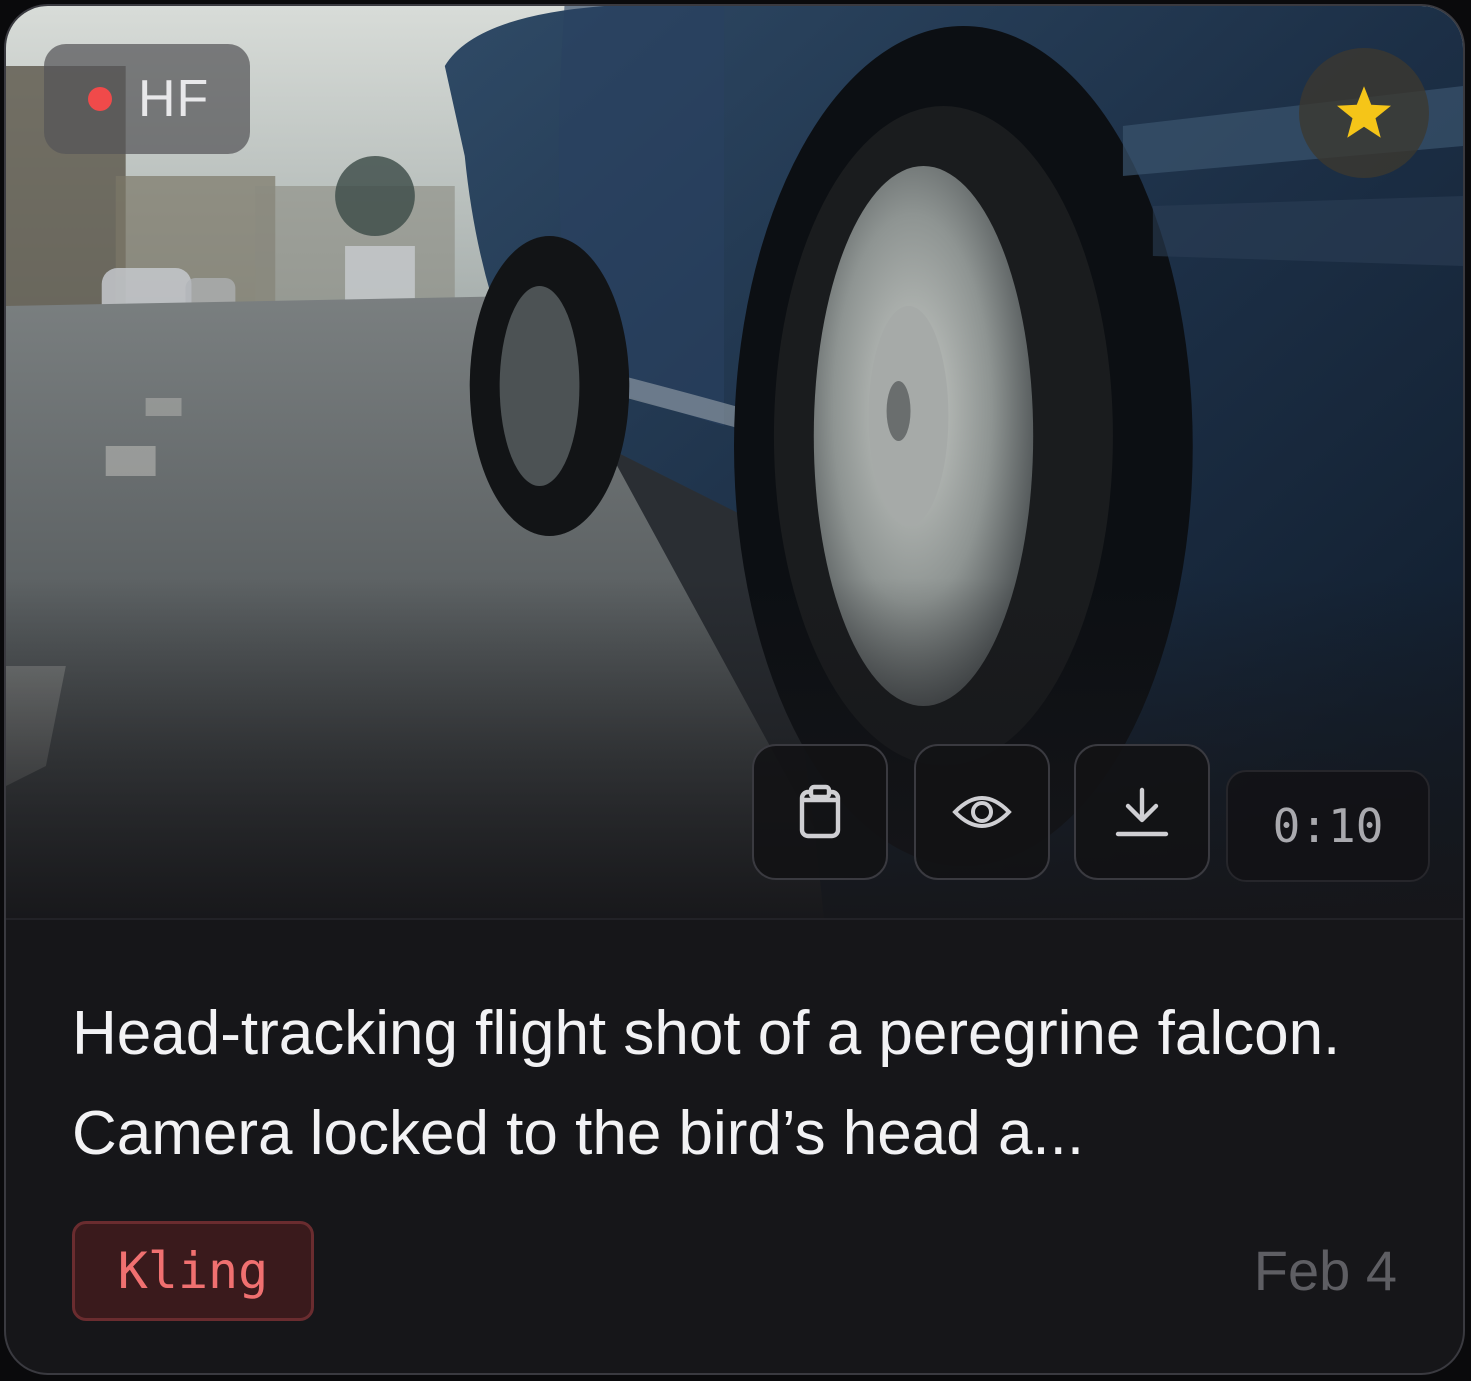  I want to click on live-dot-icon, so click(100, 99).